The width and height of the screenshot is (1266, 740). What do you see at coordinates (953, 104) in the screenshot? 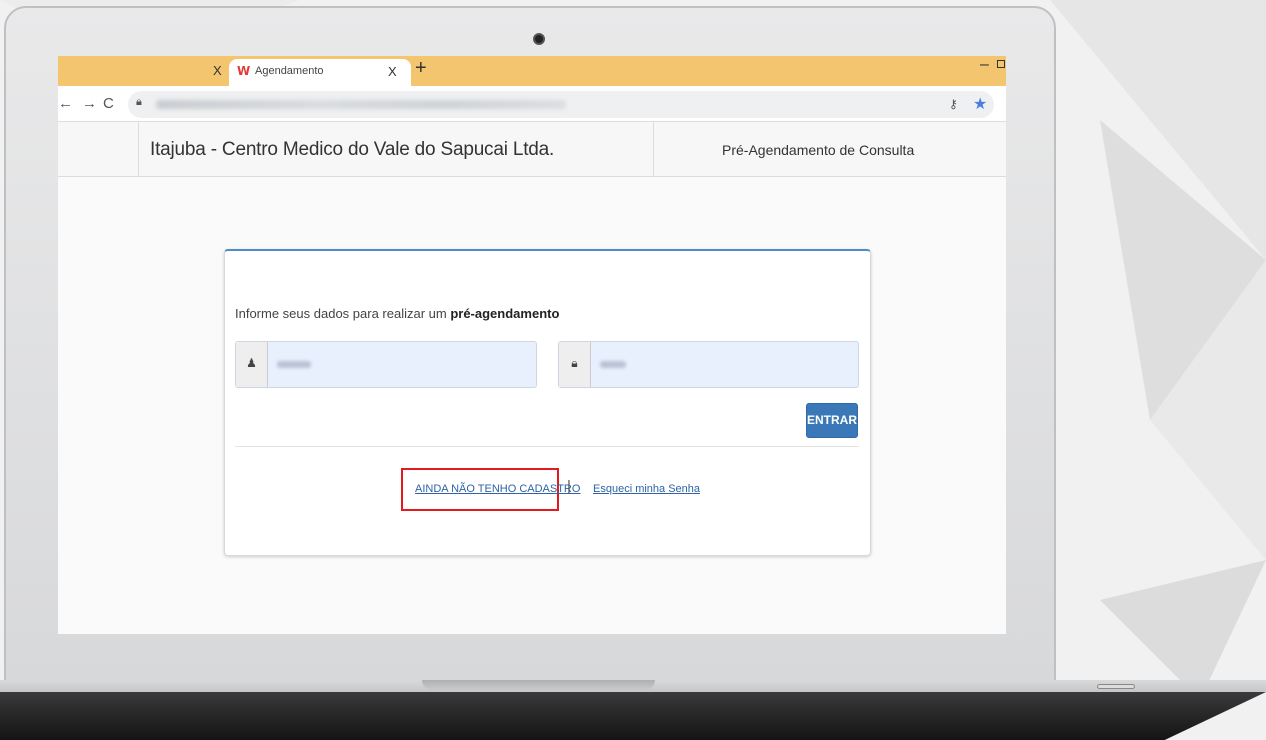
I see `key-icon: ⚷` at bounding box center [953, 104].